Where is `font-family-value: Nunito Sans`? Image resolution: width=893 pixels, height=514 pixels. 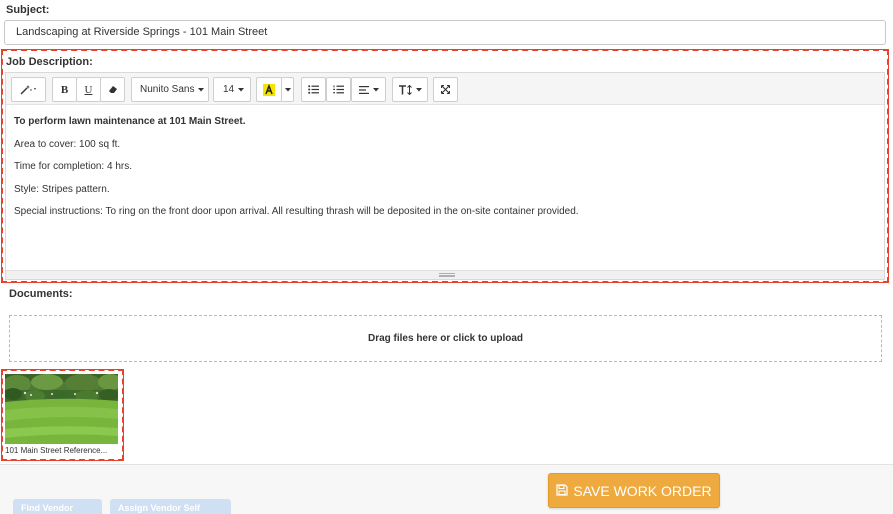 font-family-value: Nunito Sans is located at coordinates (167, 89).